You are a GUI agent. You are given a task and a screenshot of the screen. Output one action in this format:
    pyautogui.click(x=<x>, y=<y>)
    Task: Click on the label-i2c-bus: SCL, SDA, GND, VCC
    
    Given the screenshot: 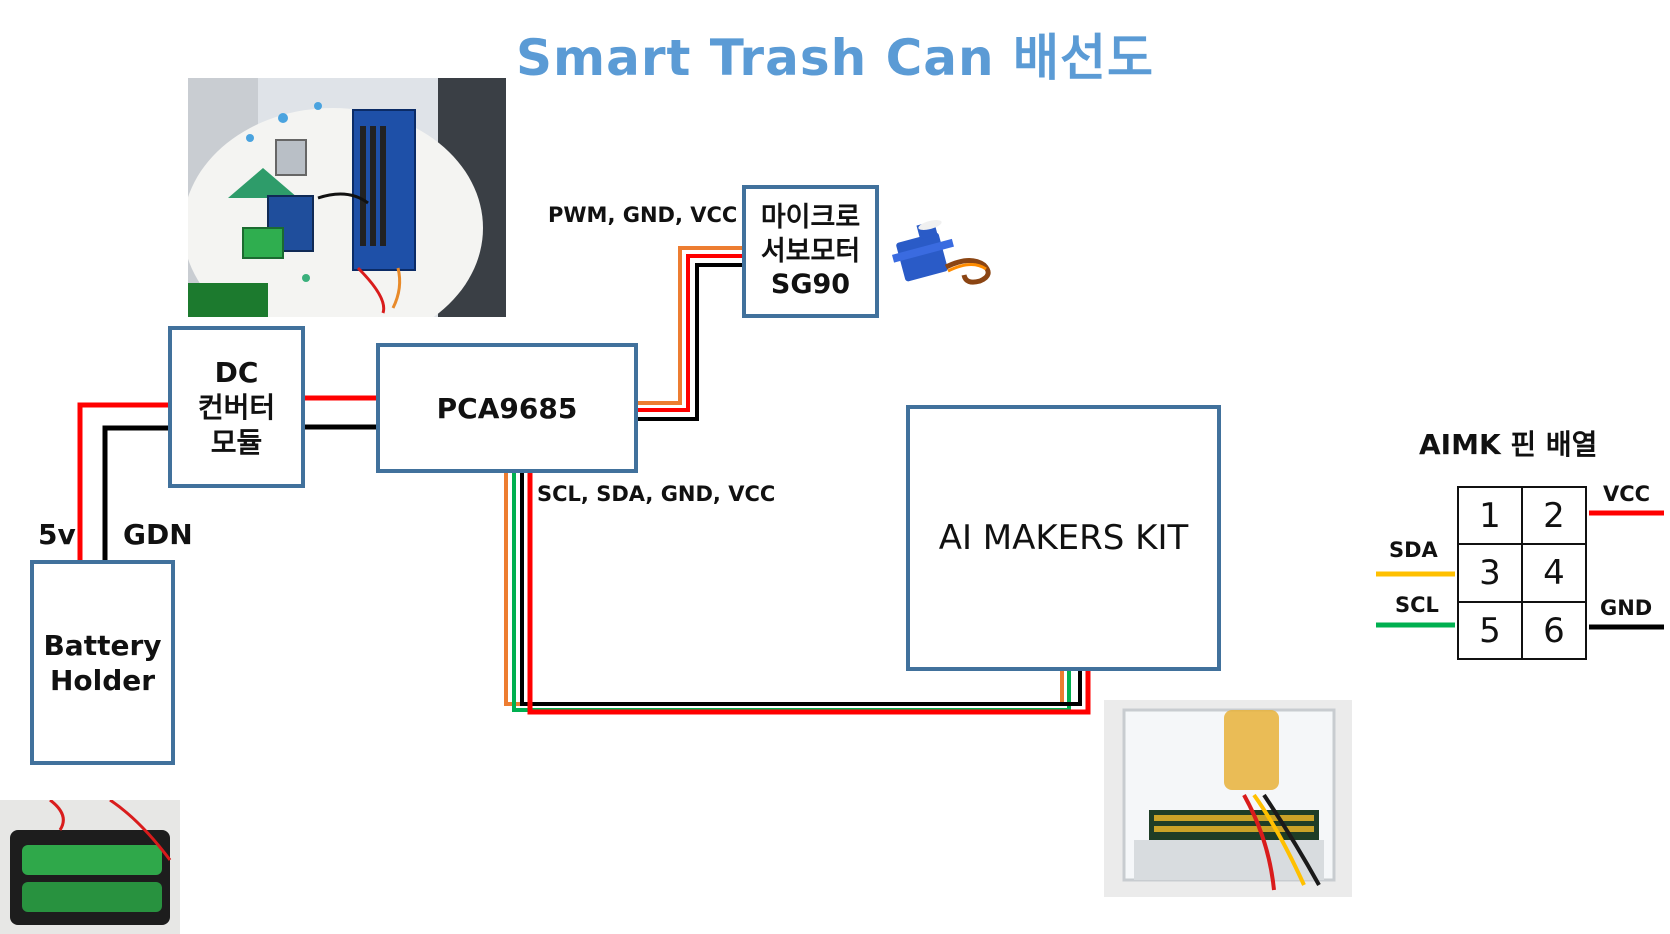 What is the action you would take?
    pyautogui.click(x=656, y=494)
    